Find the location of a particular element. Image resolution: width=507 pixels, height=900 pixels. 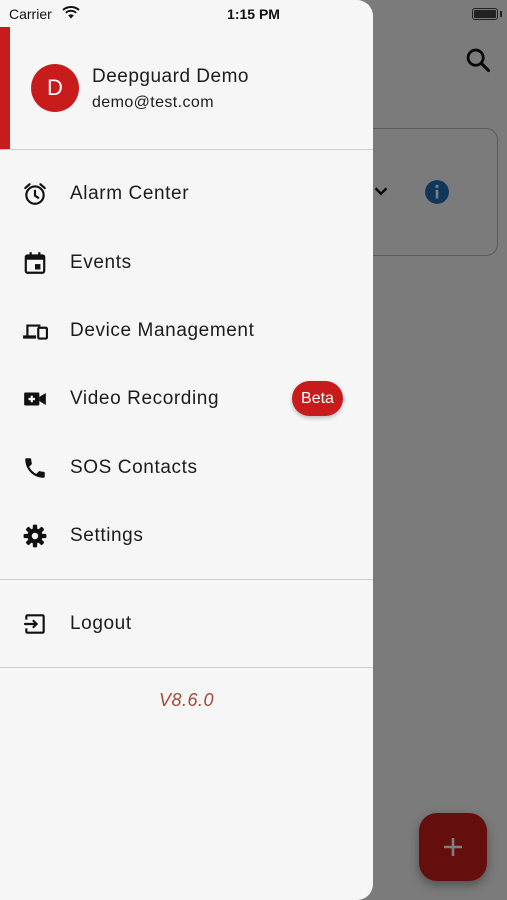

calendar-icon is located at coordinates (35, 263).